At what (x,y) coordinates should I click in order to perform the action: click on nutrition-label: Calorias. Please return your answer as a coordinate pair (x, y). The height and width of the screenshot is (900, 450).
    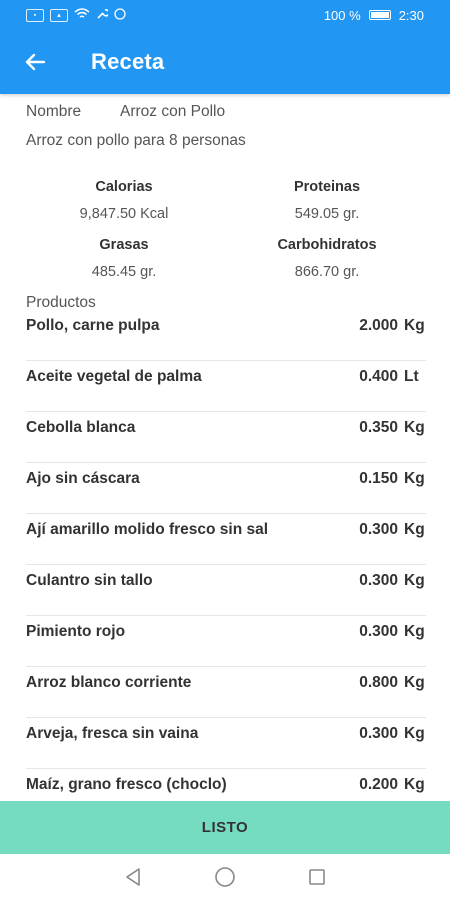
    Looking at the image, I should click on (124, 187).